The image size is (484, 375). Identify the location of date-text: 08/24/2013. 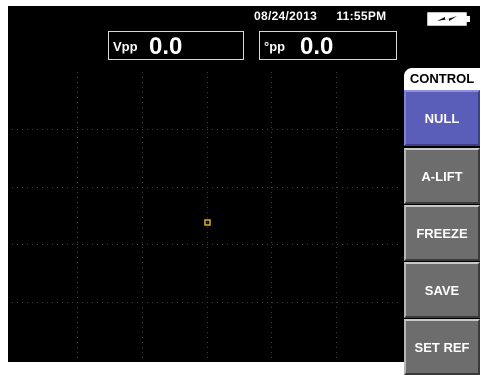
(286, 16).